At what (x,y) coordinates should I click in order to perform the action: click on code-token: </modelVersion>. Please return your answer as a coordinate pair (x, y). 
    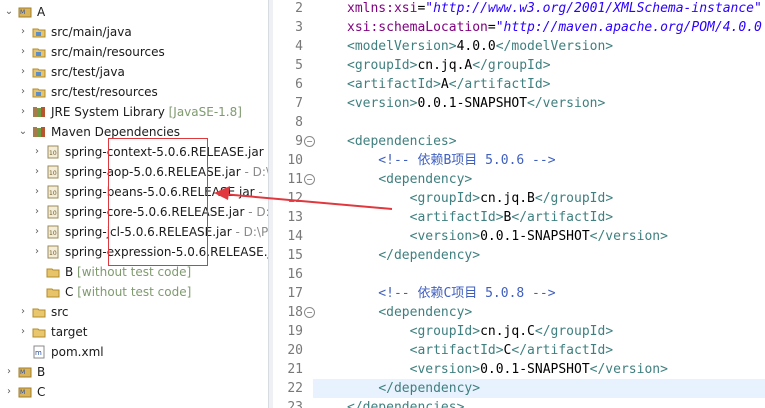
    Looking at the image, I should click on (554, 46).